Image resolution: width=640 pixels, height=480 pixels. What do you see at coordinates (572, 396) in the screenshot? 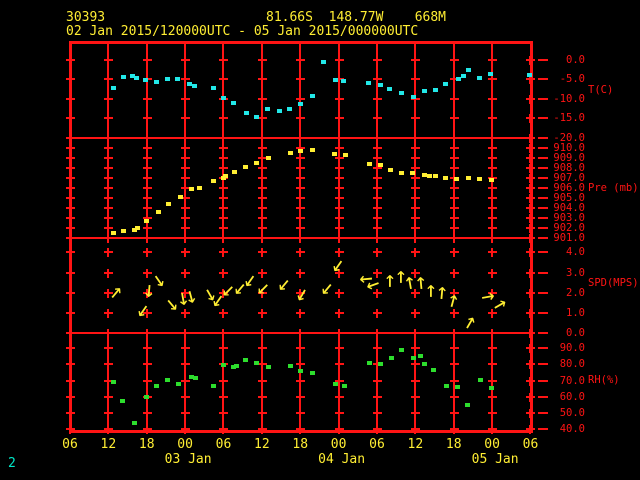
I see `y-tick-label: 60.0` at bounding box center [572, 396].